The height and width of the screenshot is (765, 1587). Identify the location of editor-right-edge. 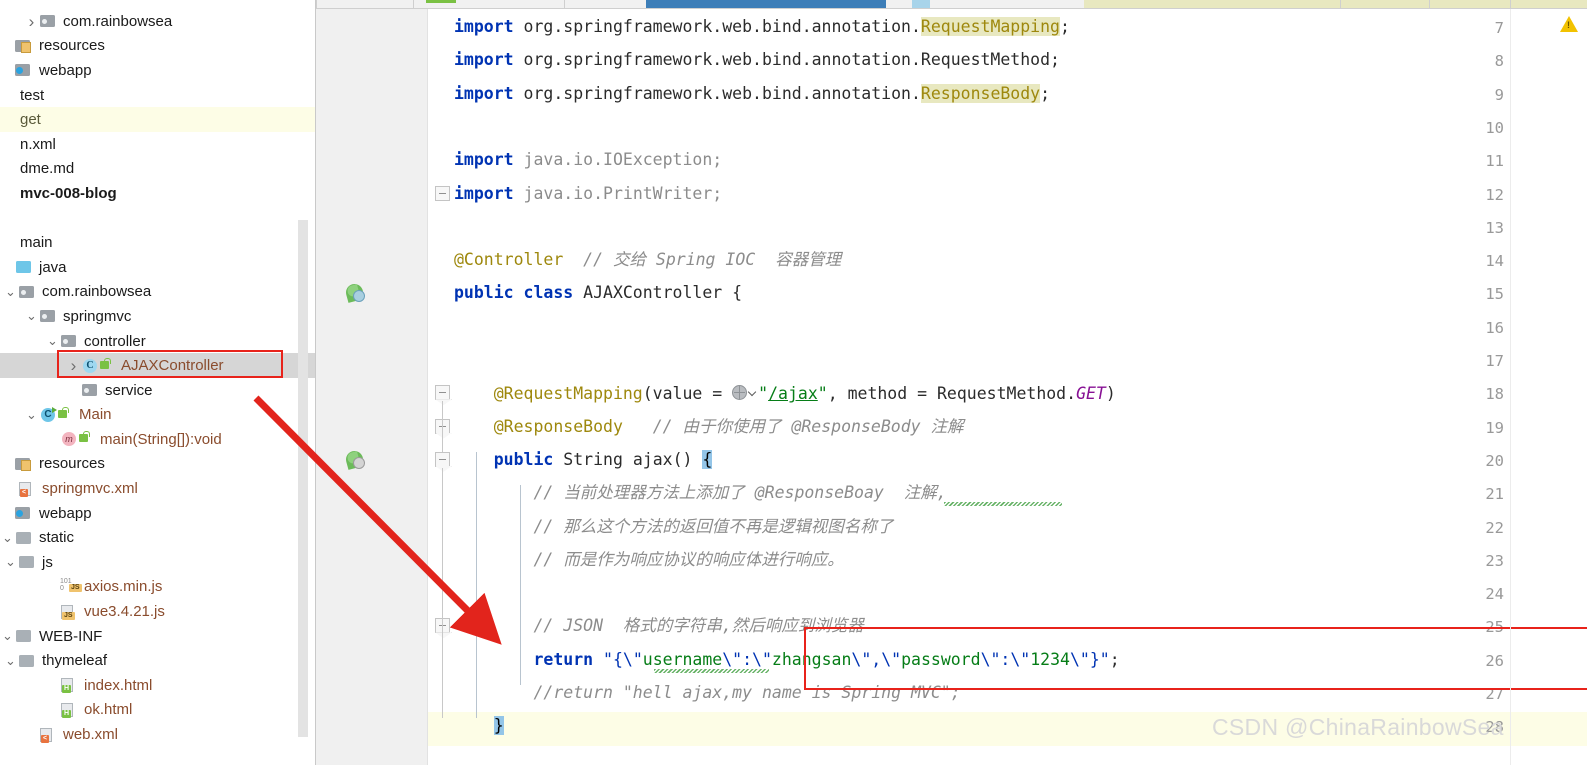
(1510, 387).